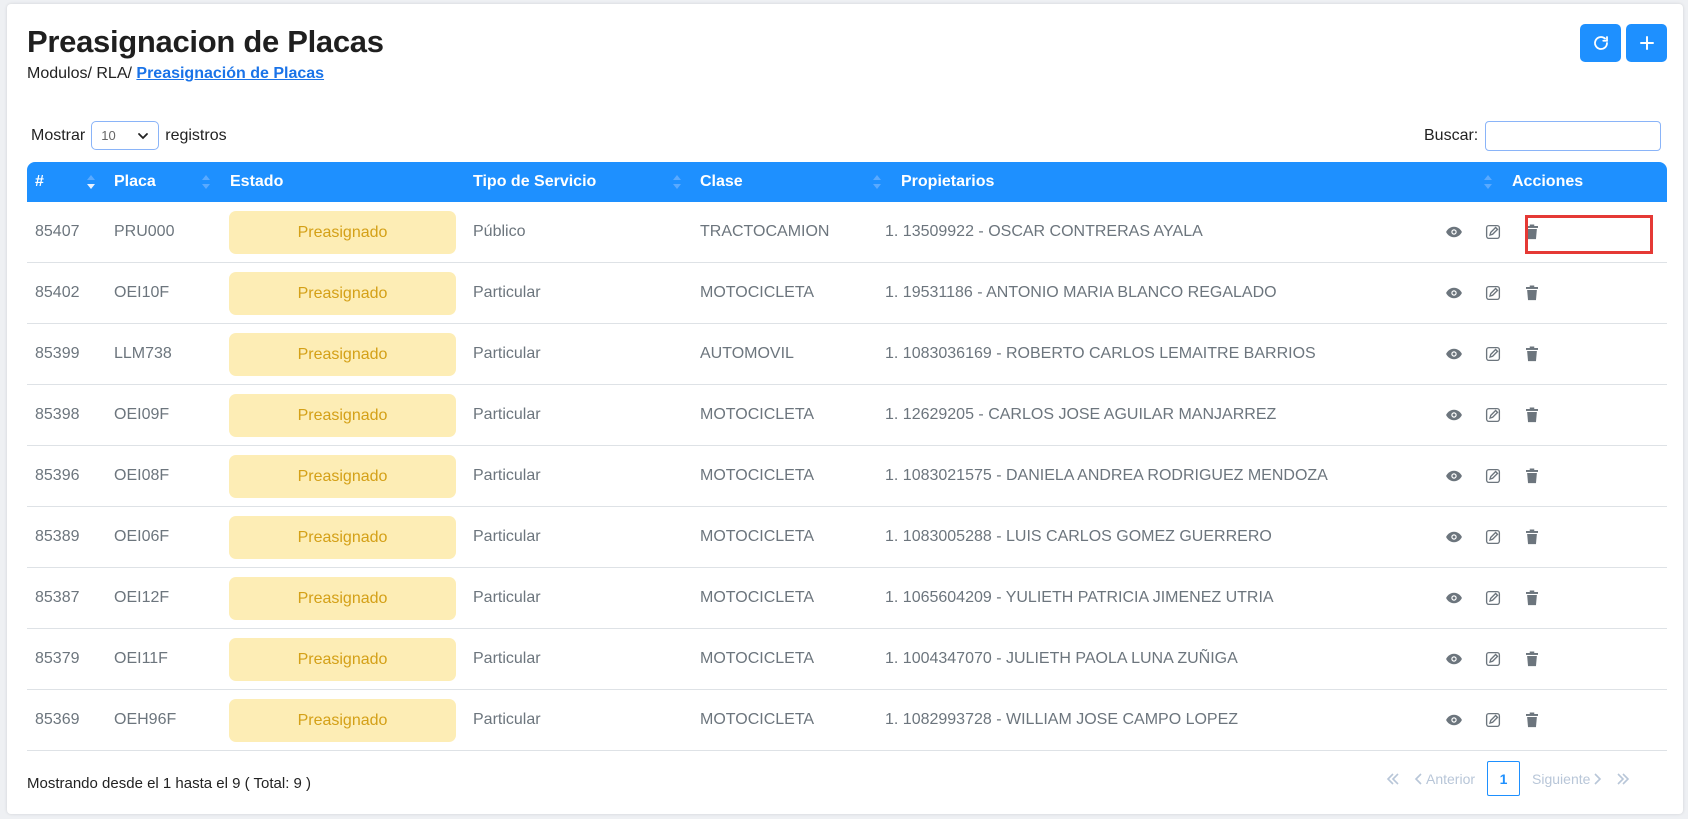  Describe the element at coordinates (57, 475) in the screenshot. I see `cell-id: 85396` at that location.